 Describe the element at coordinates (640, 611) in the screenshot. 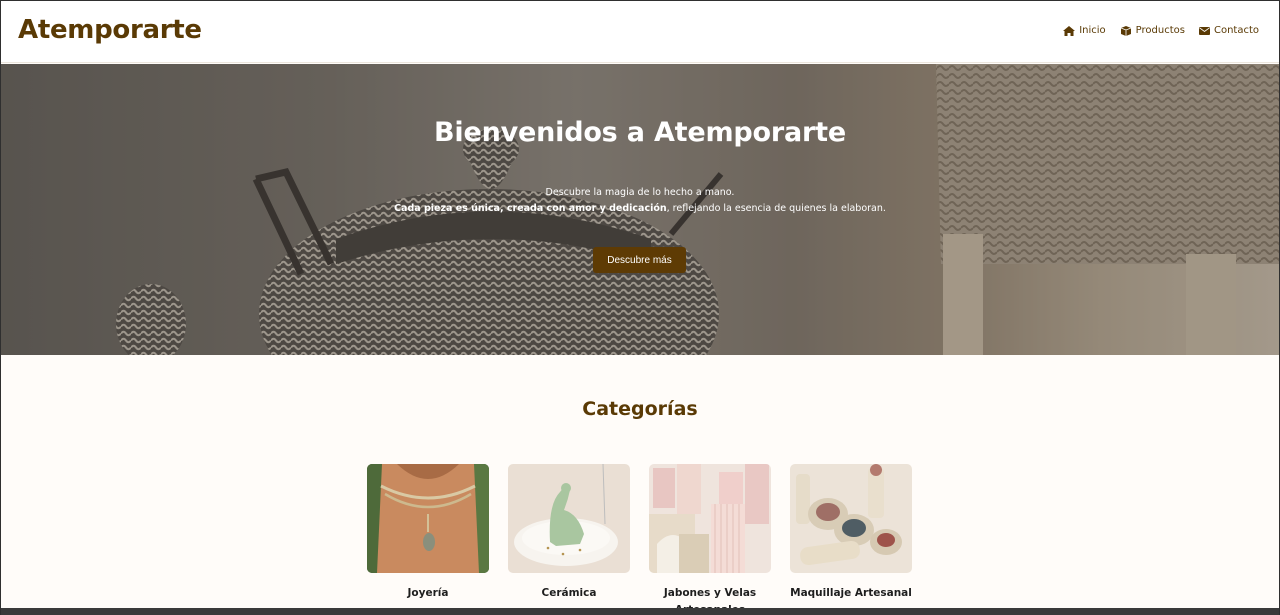

I see `window-bottom-edge` at that location.